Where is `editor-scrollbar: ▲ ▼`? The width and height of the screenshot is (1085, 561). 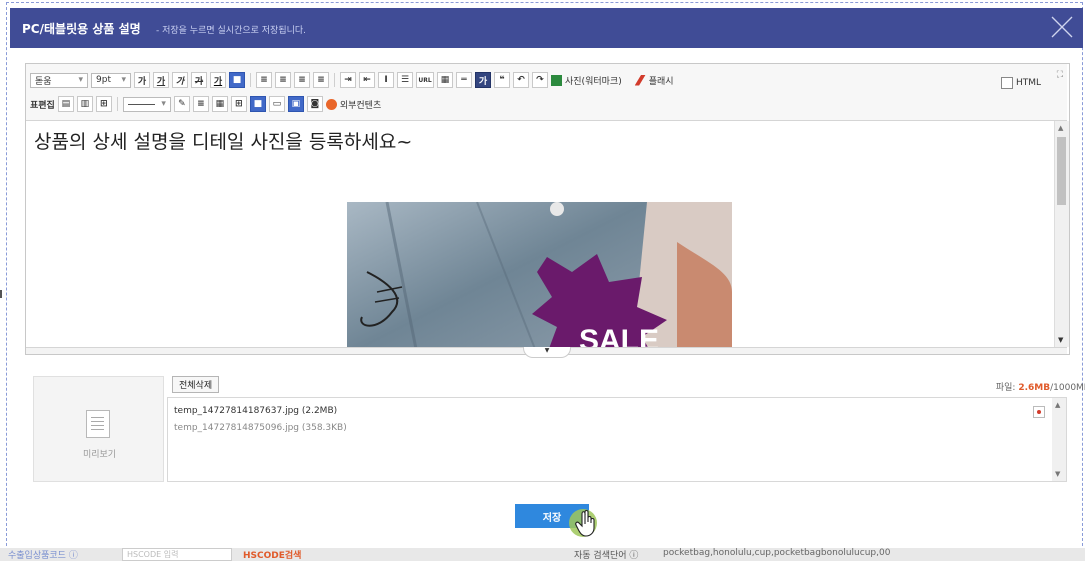
editor-scrollbar: ▲ ▼ is located at coordinates (1061, 234).